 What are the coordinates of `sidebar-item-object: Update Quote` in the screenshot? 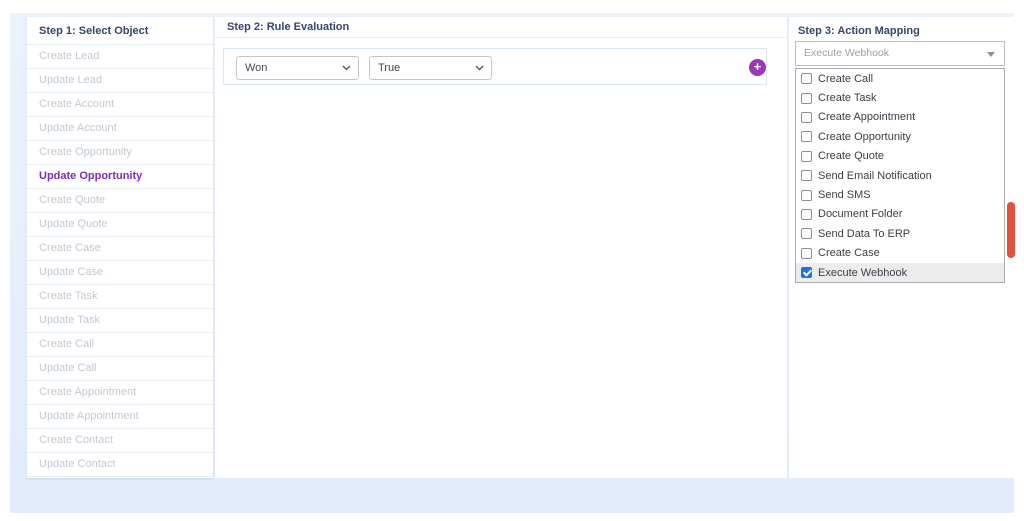 It's located at (120, 225).